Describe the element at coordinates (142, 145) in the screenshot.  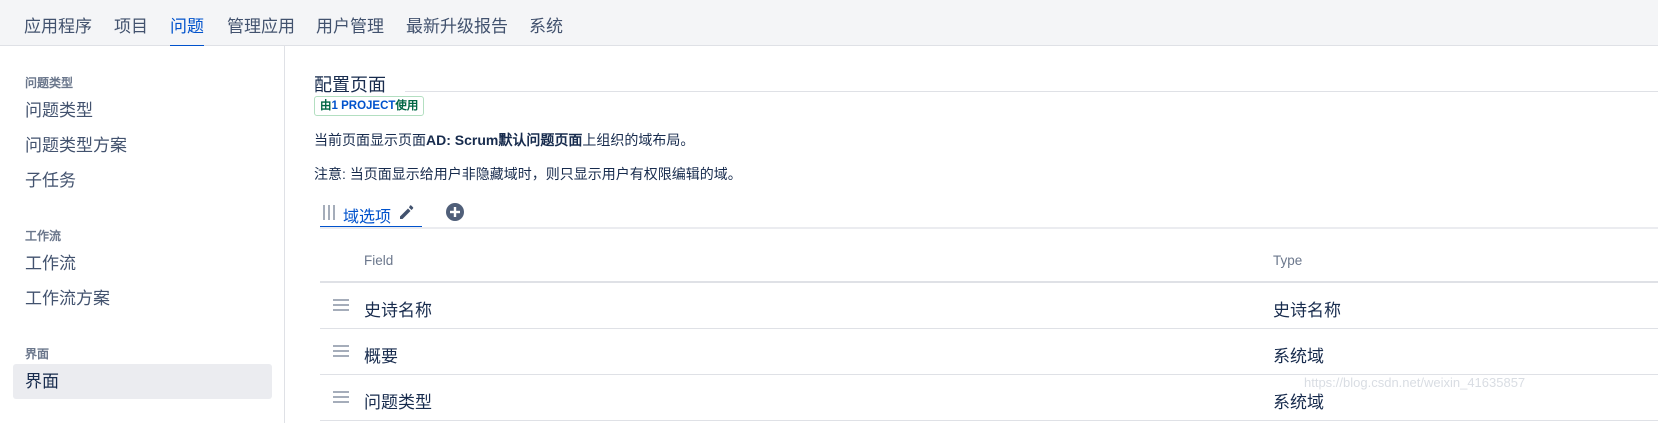
I see `sidebar-item-issue-type-schemes: 问题类型方案` at that location.